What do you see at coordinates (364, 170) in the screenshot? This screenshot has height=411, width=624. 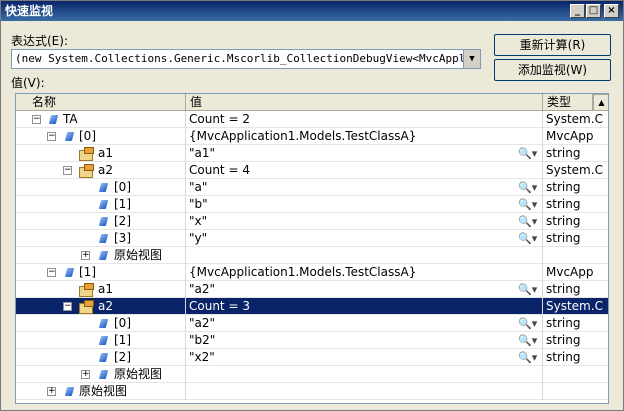 I see `value-cell: Count = 4` at bounding box center [364, 170].